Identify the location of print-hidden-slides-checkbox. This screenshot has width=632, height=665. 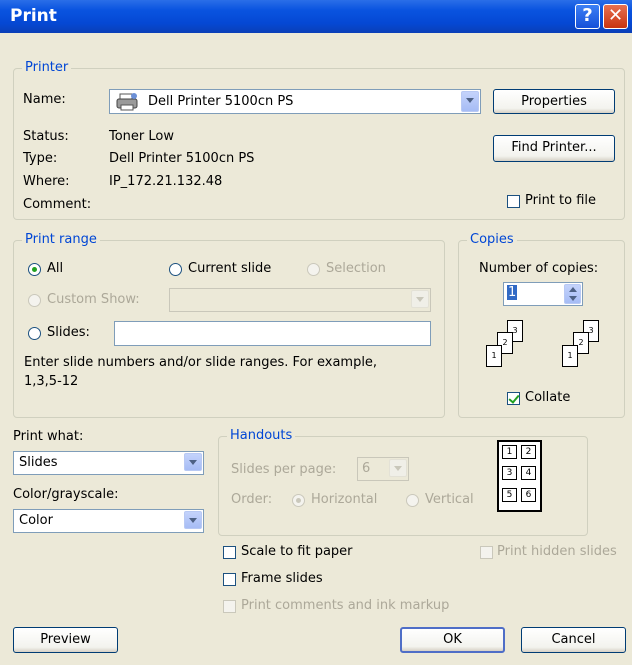
(486, 552).